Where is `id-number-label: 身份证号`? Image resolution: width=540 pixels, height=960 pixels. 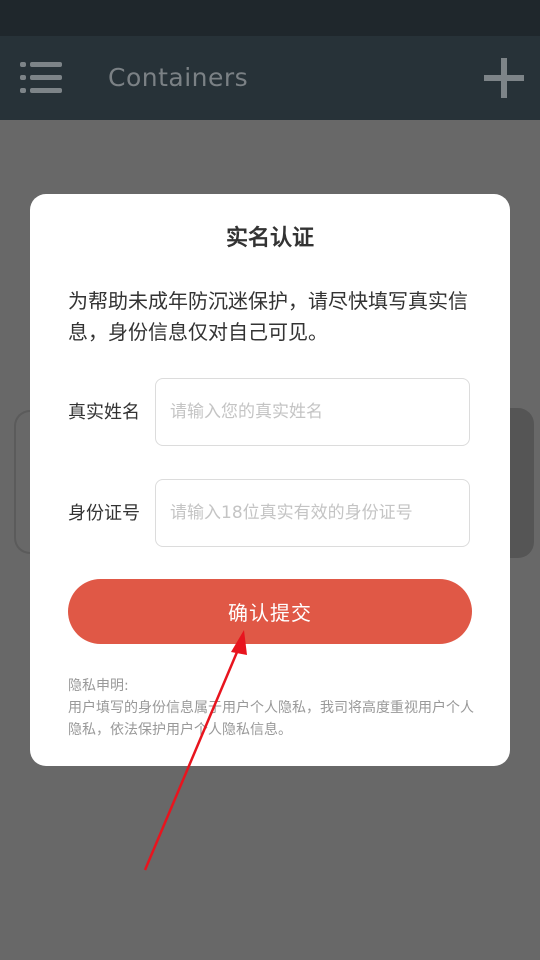 id-number-label: 身份证号 is located at coordinates (104, 513).